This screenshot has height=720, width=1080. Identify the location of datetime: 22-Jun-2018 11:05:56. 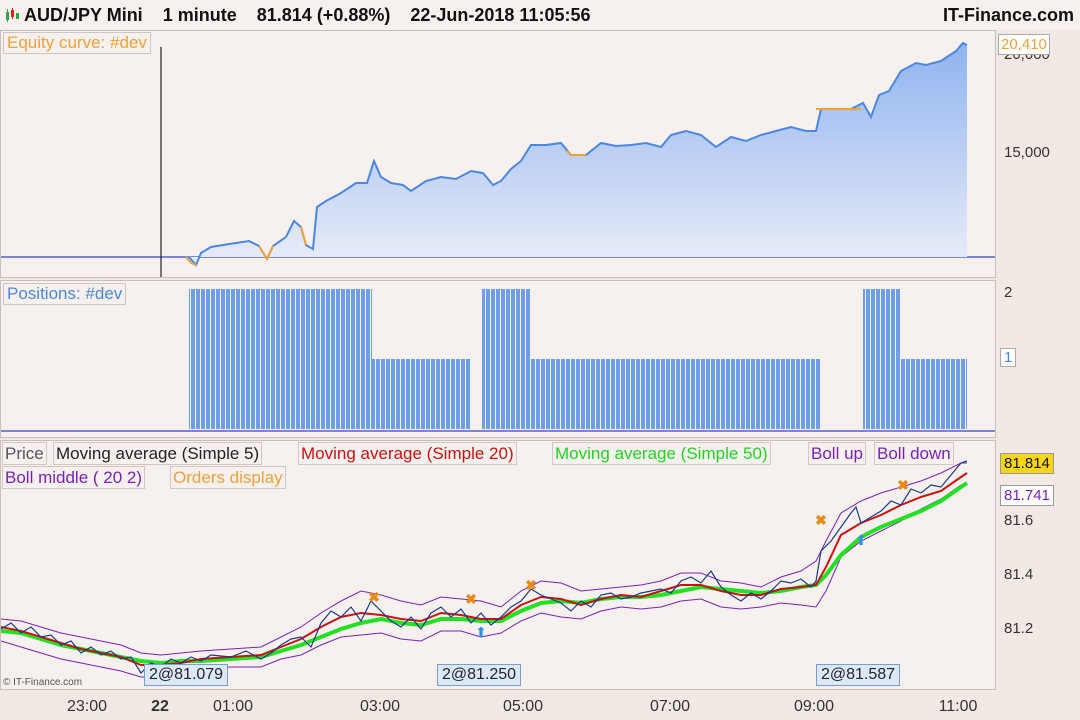
(500, 15).